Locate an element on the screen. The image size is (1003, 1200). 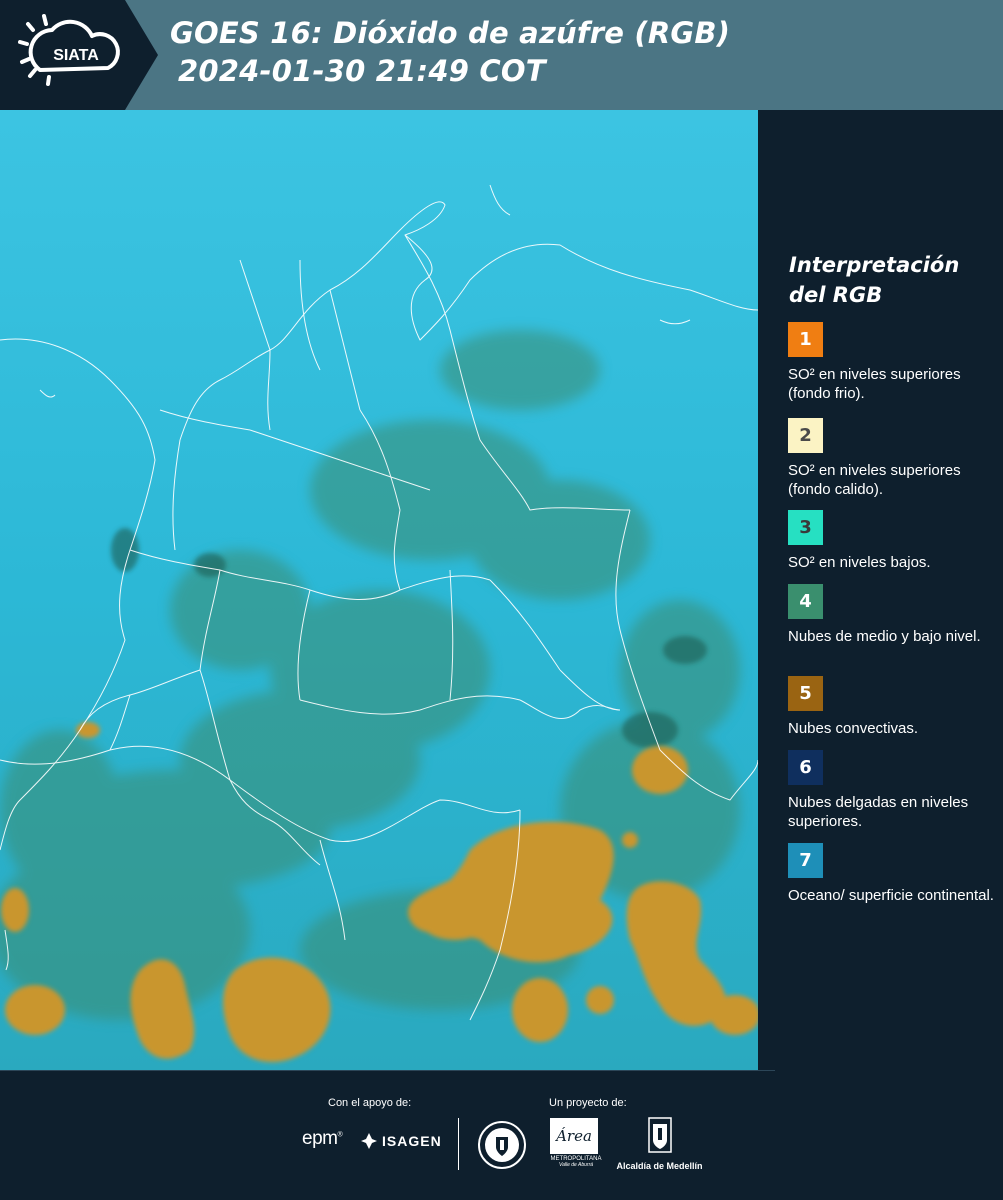
registered-mark: ® is located at coordinates (340, 1135).